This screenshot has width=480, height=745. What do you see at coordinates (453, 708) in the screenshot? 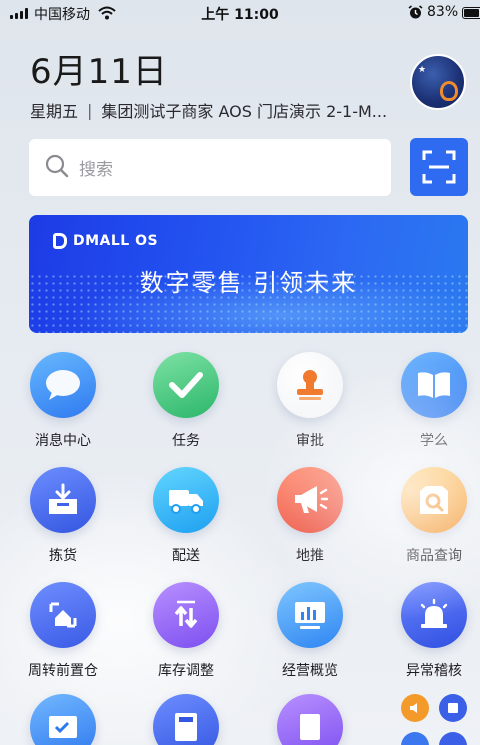
I see `checklist-icon` at bounding box center [453, 708].